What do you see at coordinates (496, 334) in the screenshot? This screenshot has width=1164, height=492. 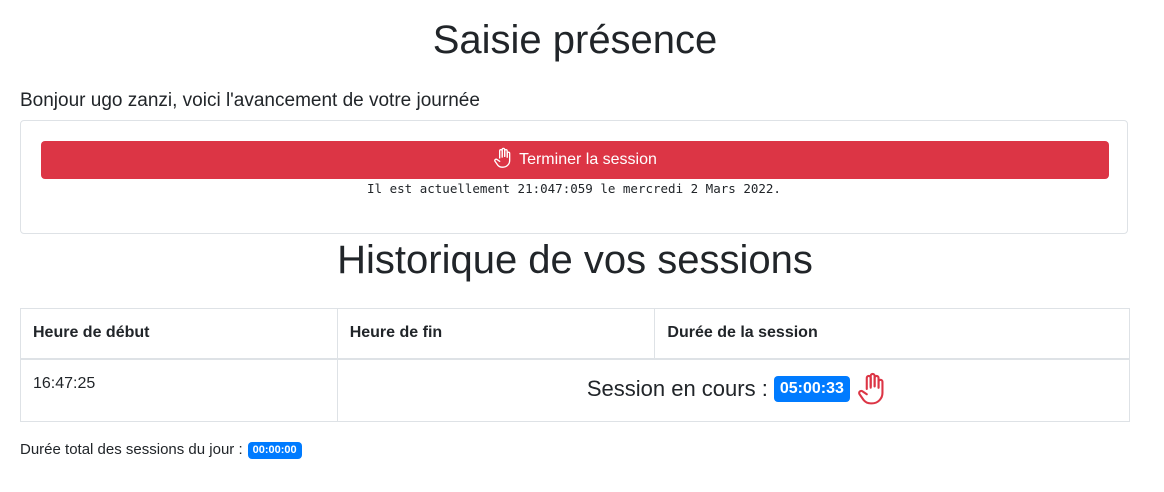 I see `column-header-end: Heure de fin` at bounding box center [496, 334].